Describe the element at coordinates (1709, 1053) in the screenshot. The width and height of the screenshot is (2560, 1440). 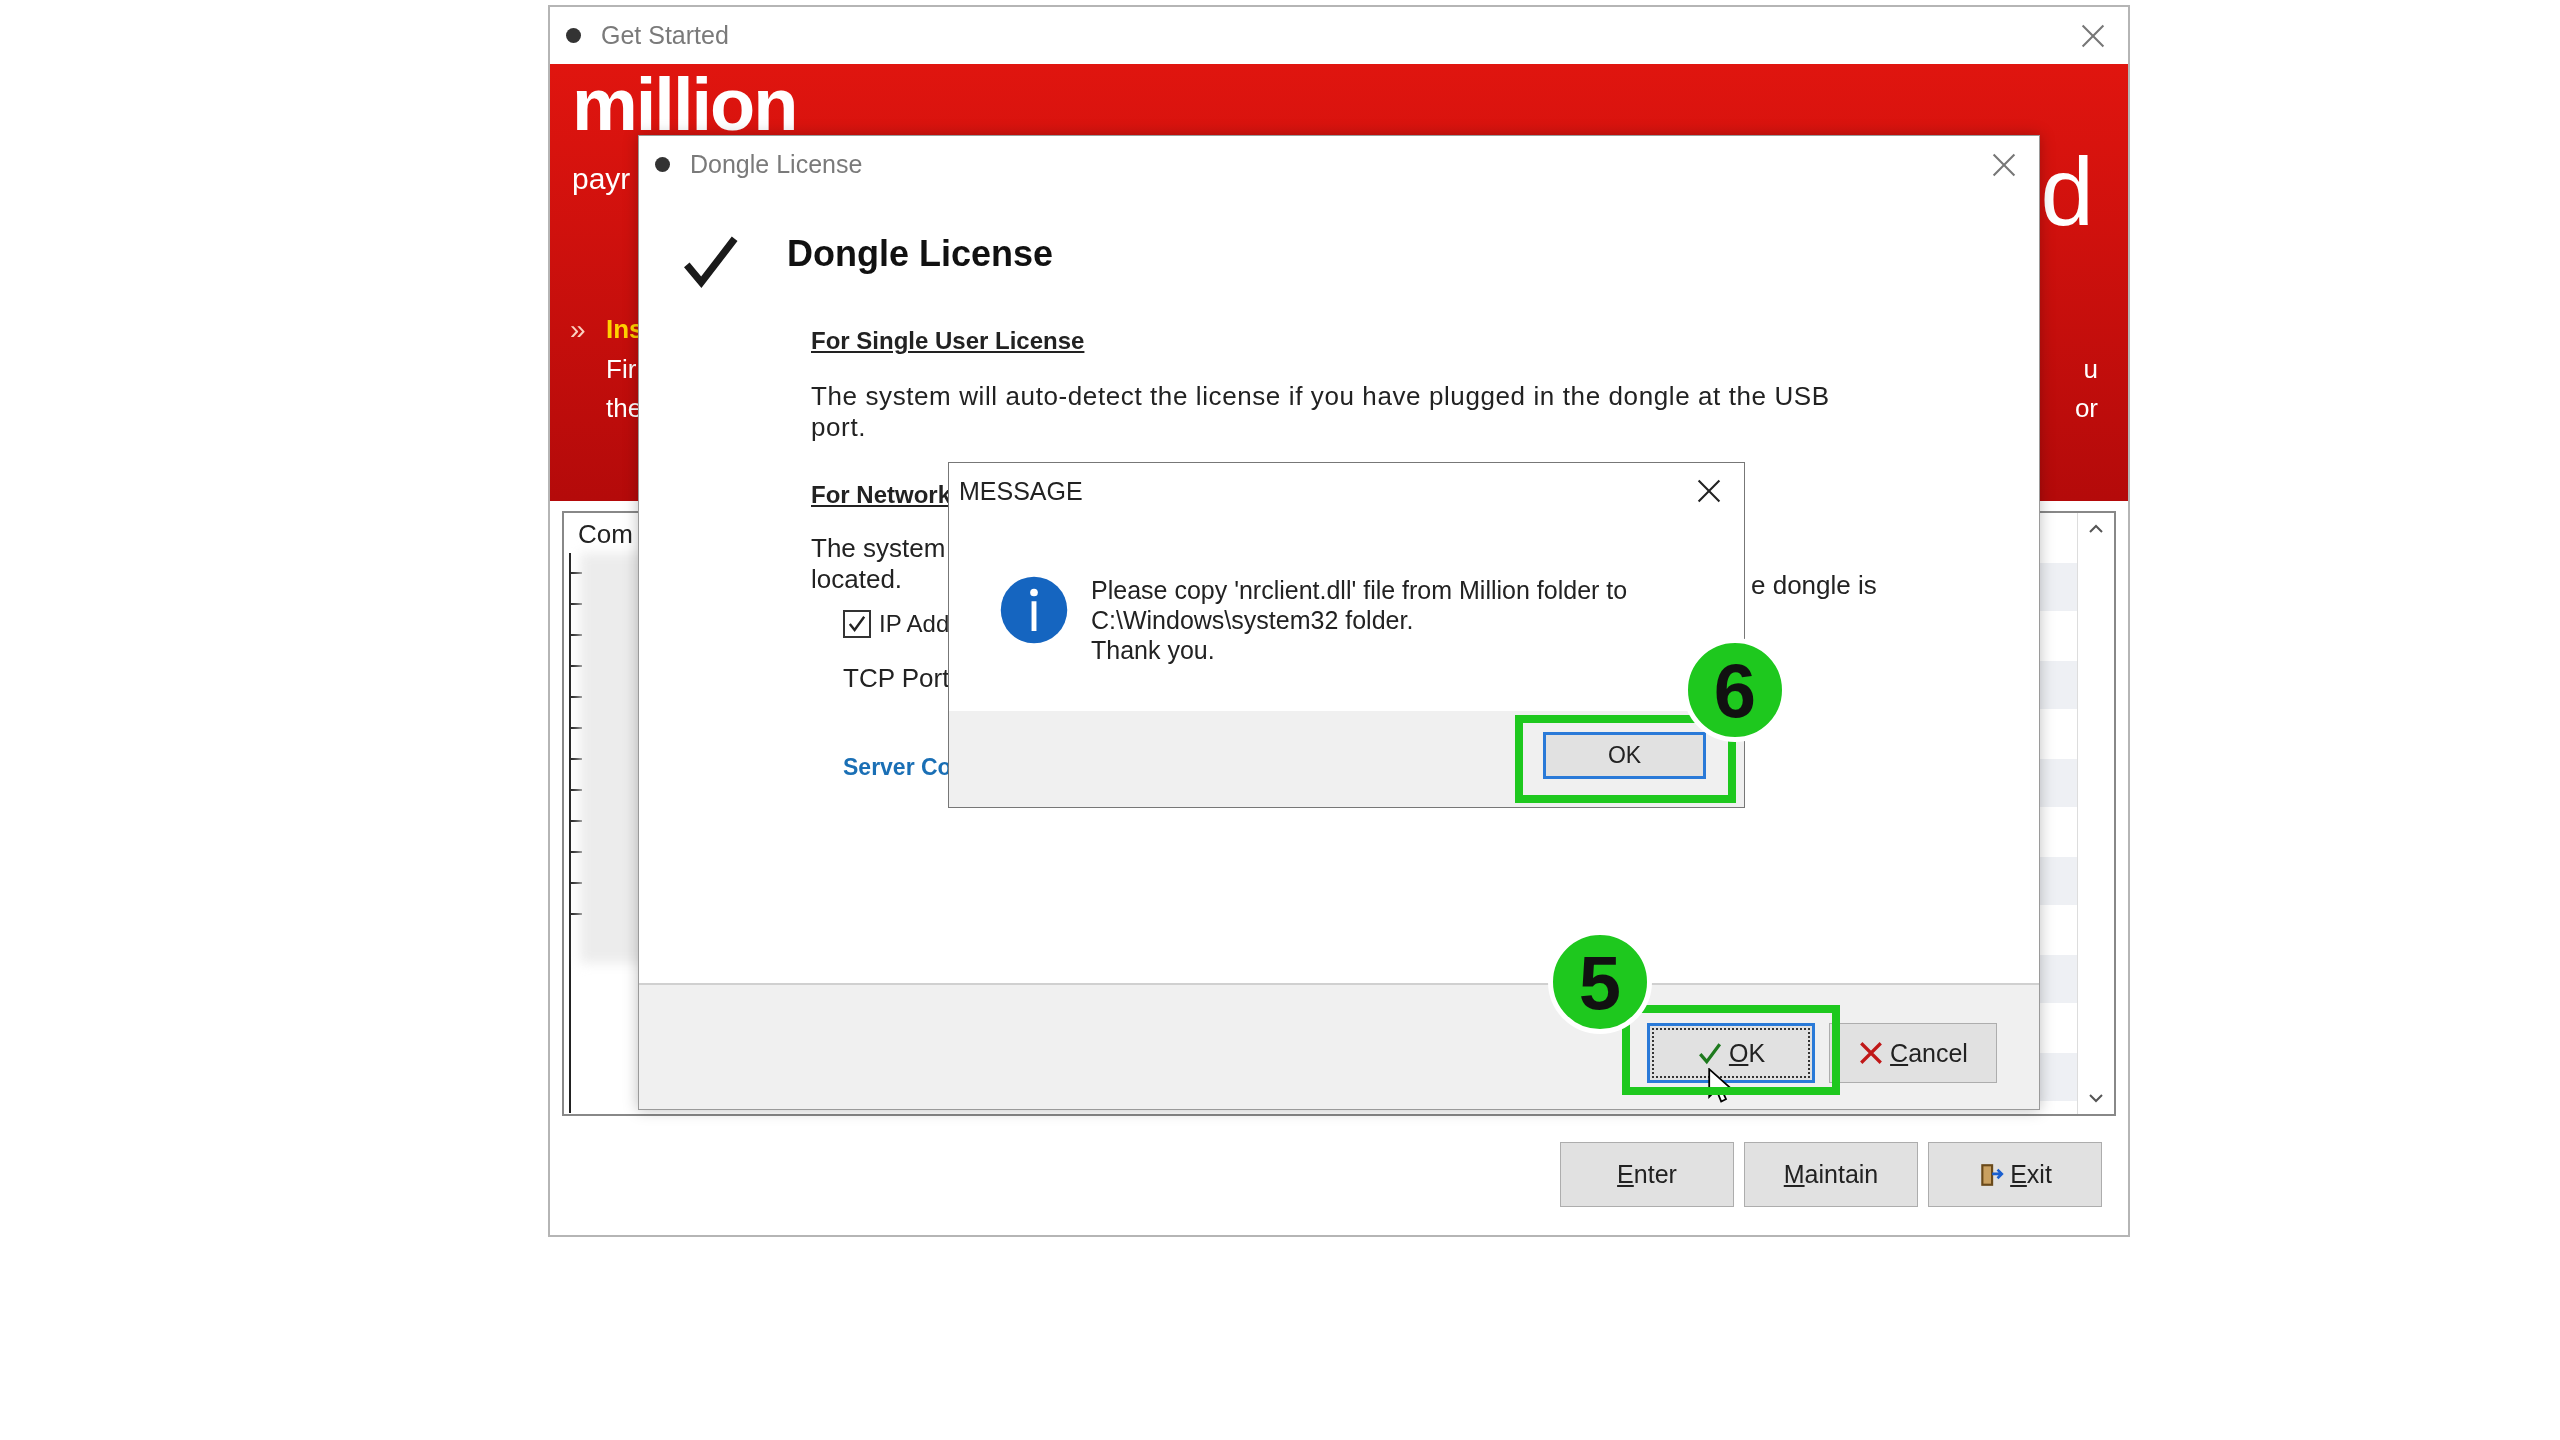
I see `check-icon` at that location.